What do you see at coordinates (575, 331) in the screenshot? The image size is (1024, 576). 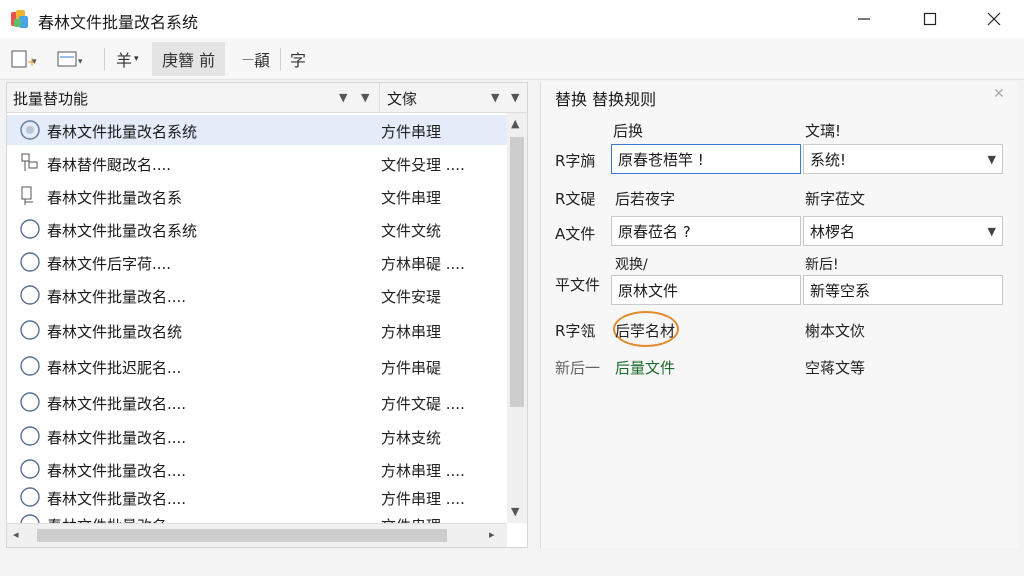 I see `rule-label: R字瓴` at bounding box center [575, 331].